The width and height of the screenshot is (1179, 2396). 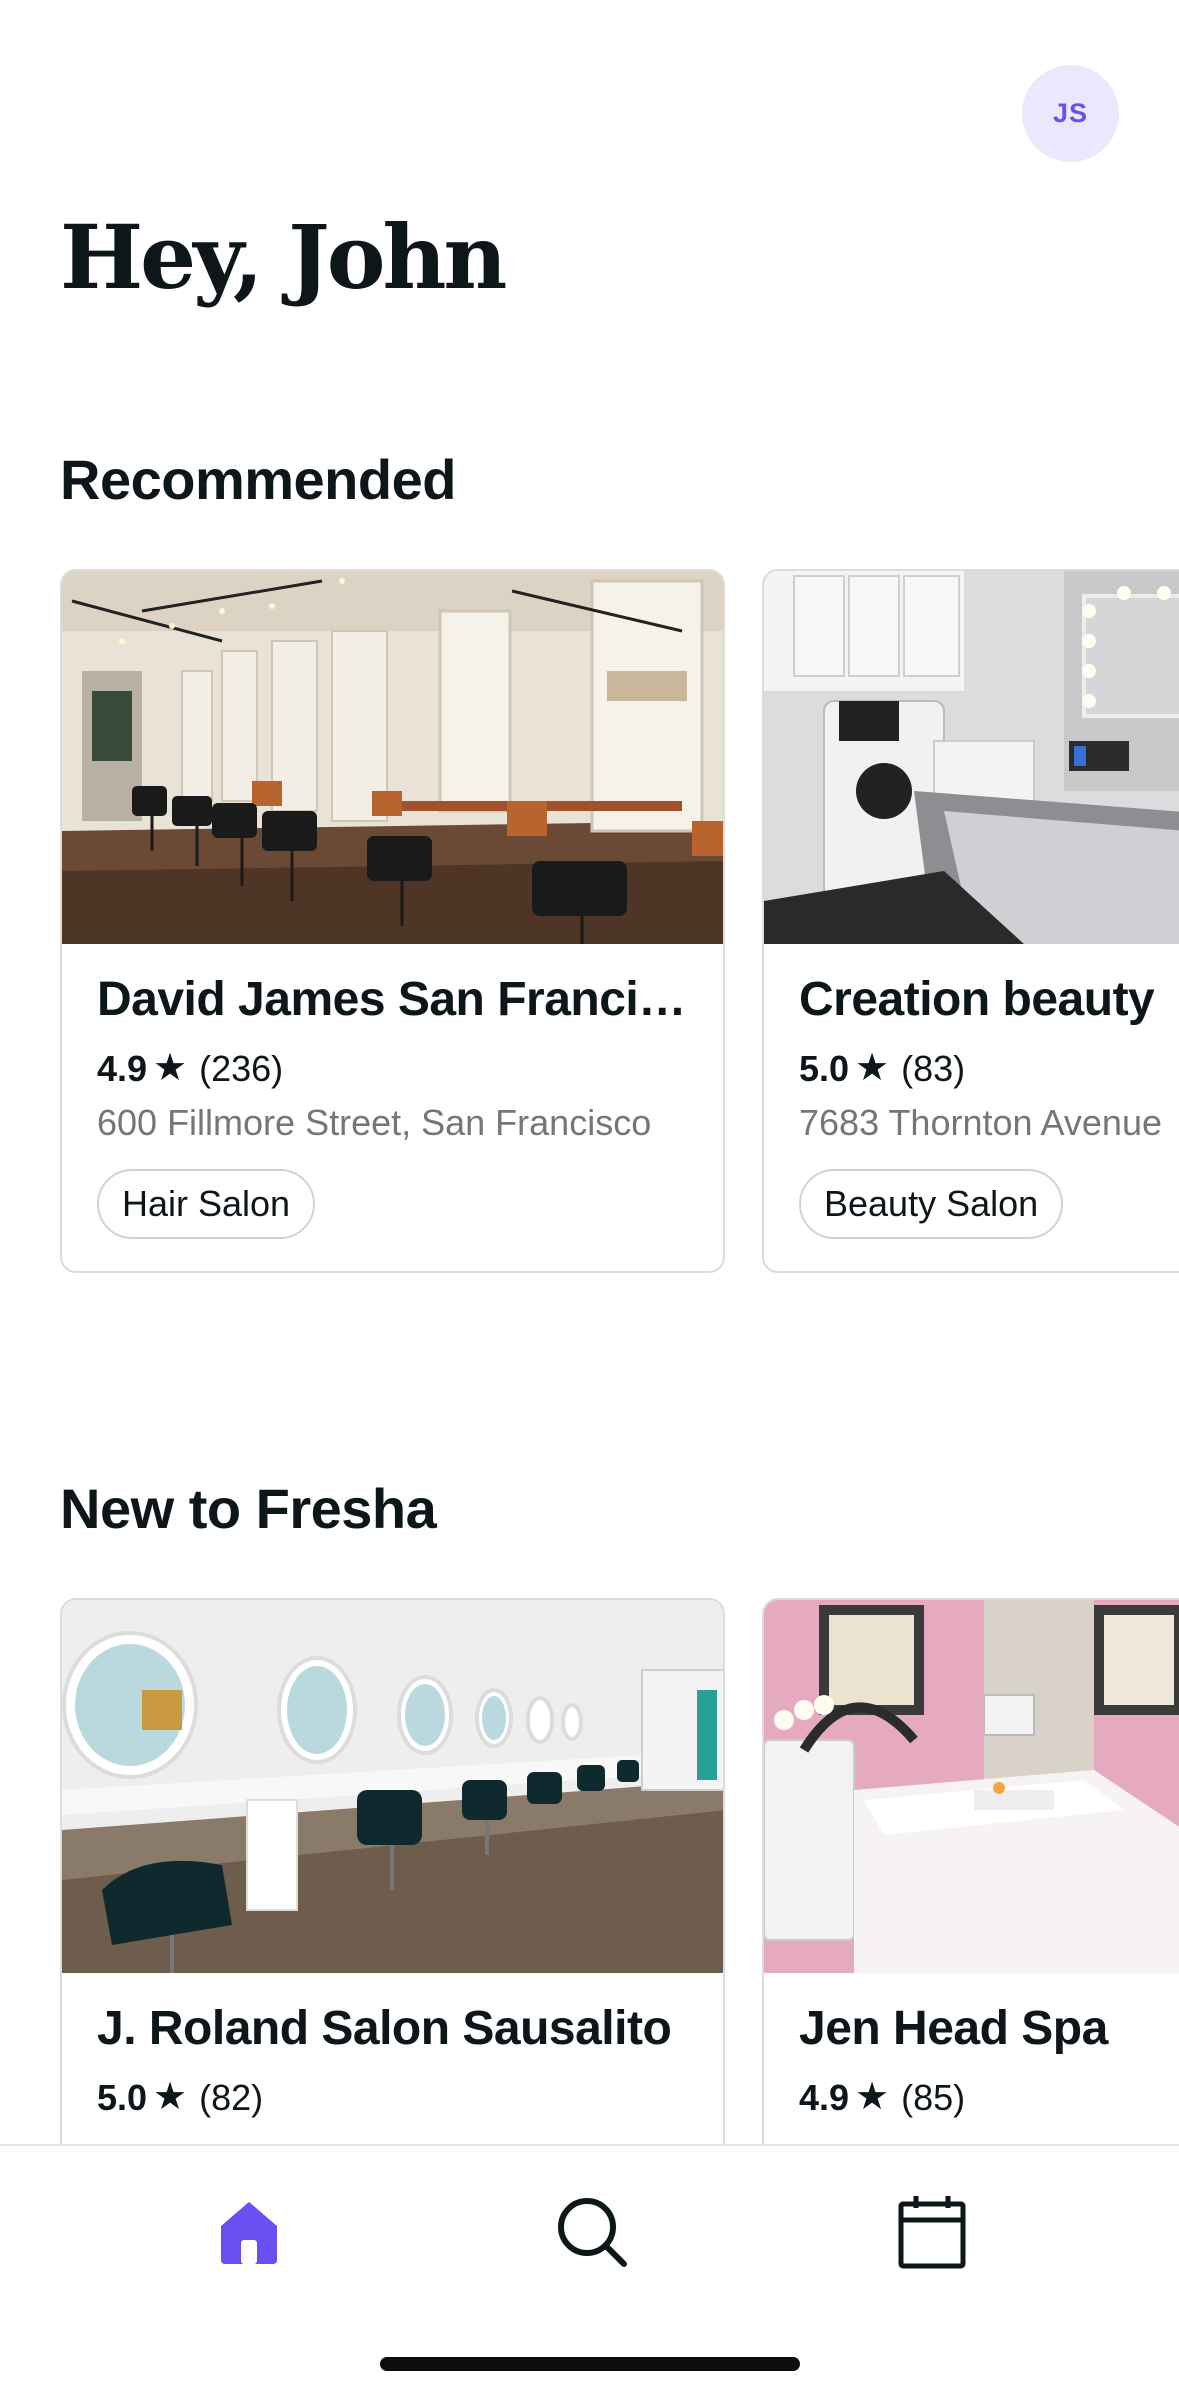 I want to click on venue-rating-row: 4.9 ★ (85), so click(x=882, y=2098).